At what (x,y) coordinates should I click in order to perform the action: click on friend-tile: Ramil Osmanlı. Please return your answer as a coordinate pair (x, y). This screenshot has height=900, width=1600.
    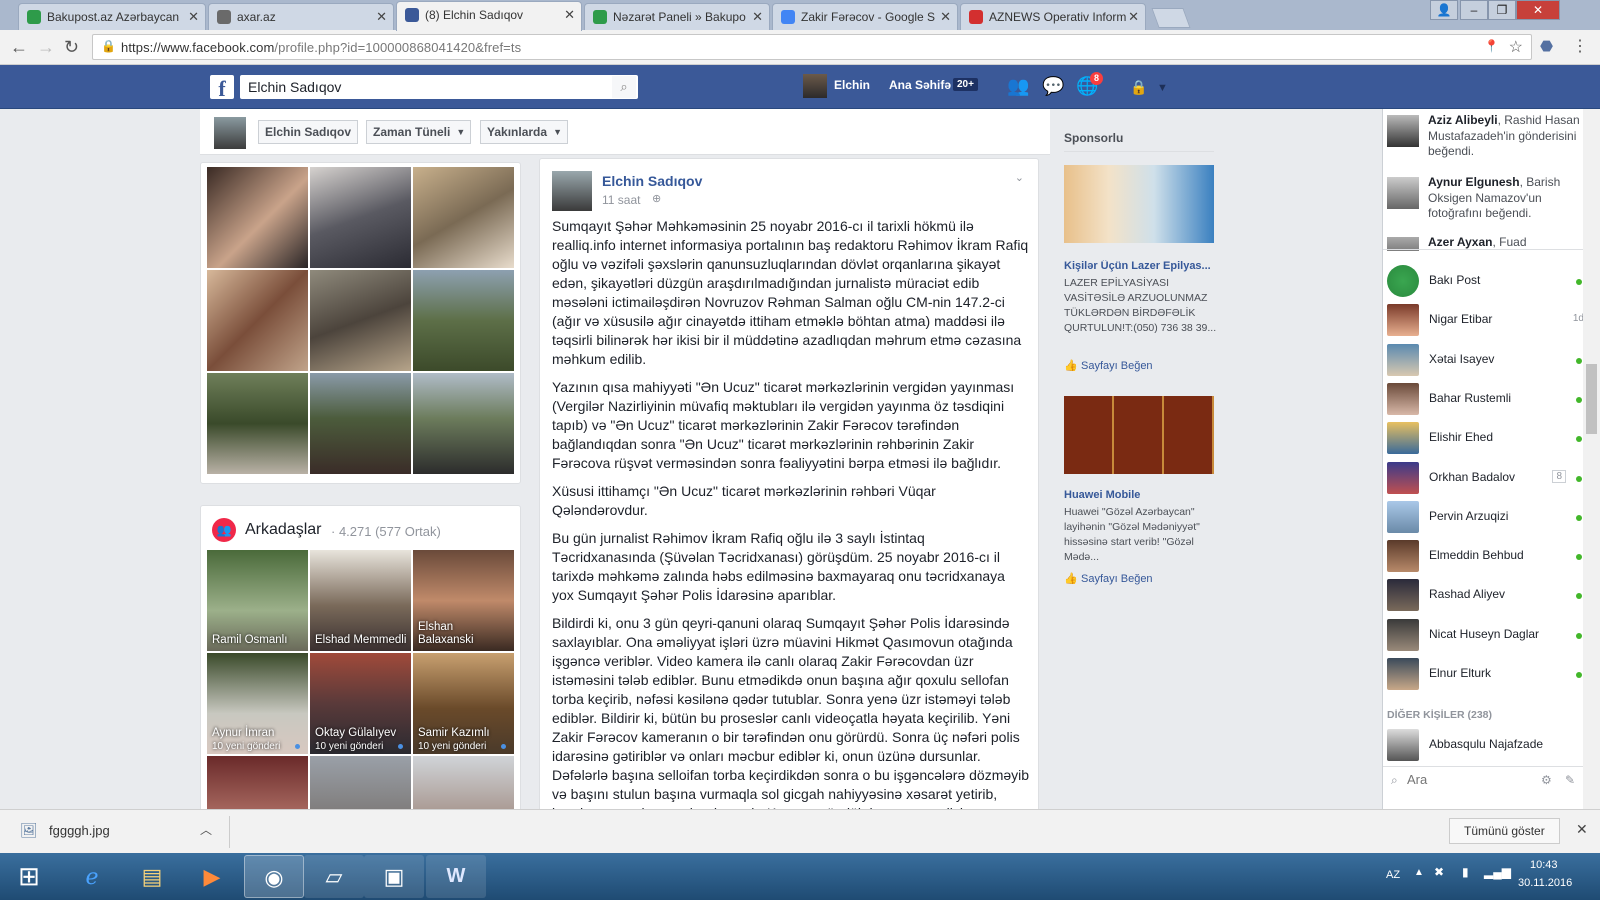
    Looking at the image, I should click on (257, 600).